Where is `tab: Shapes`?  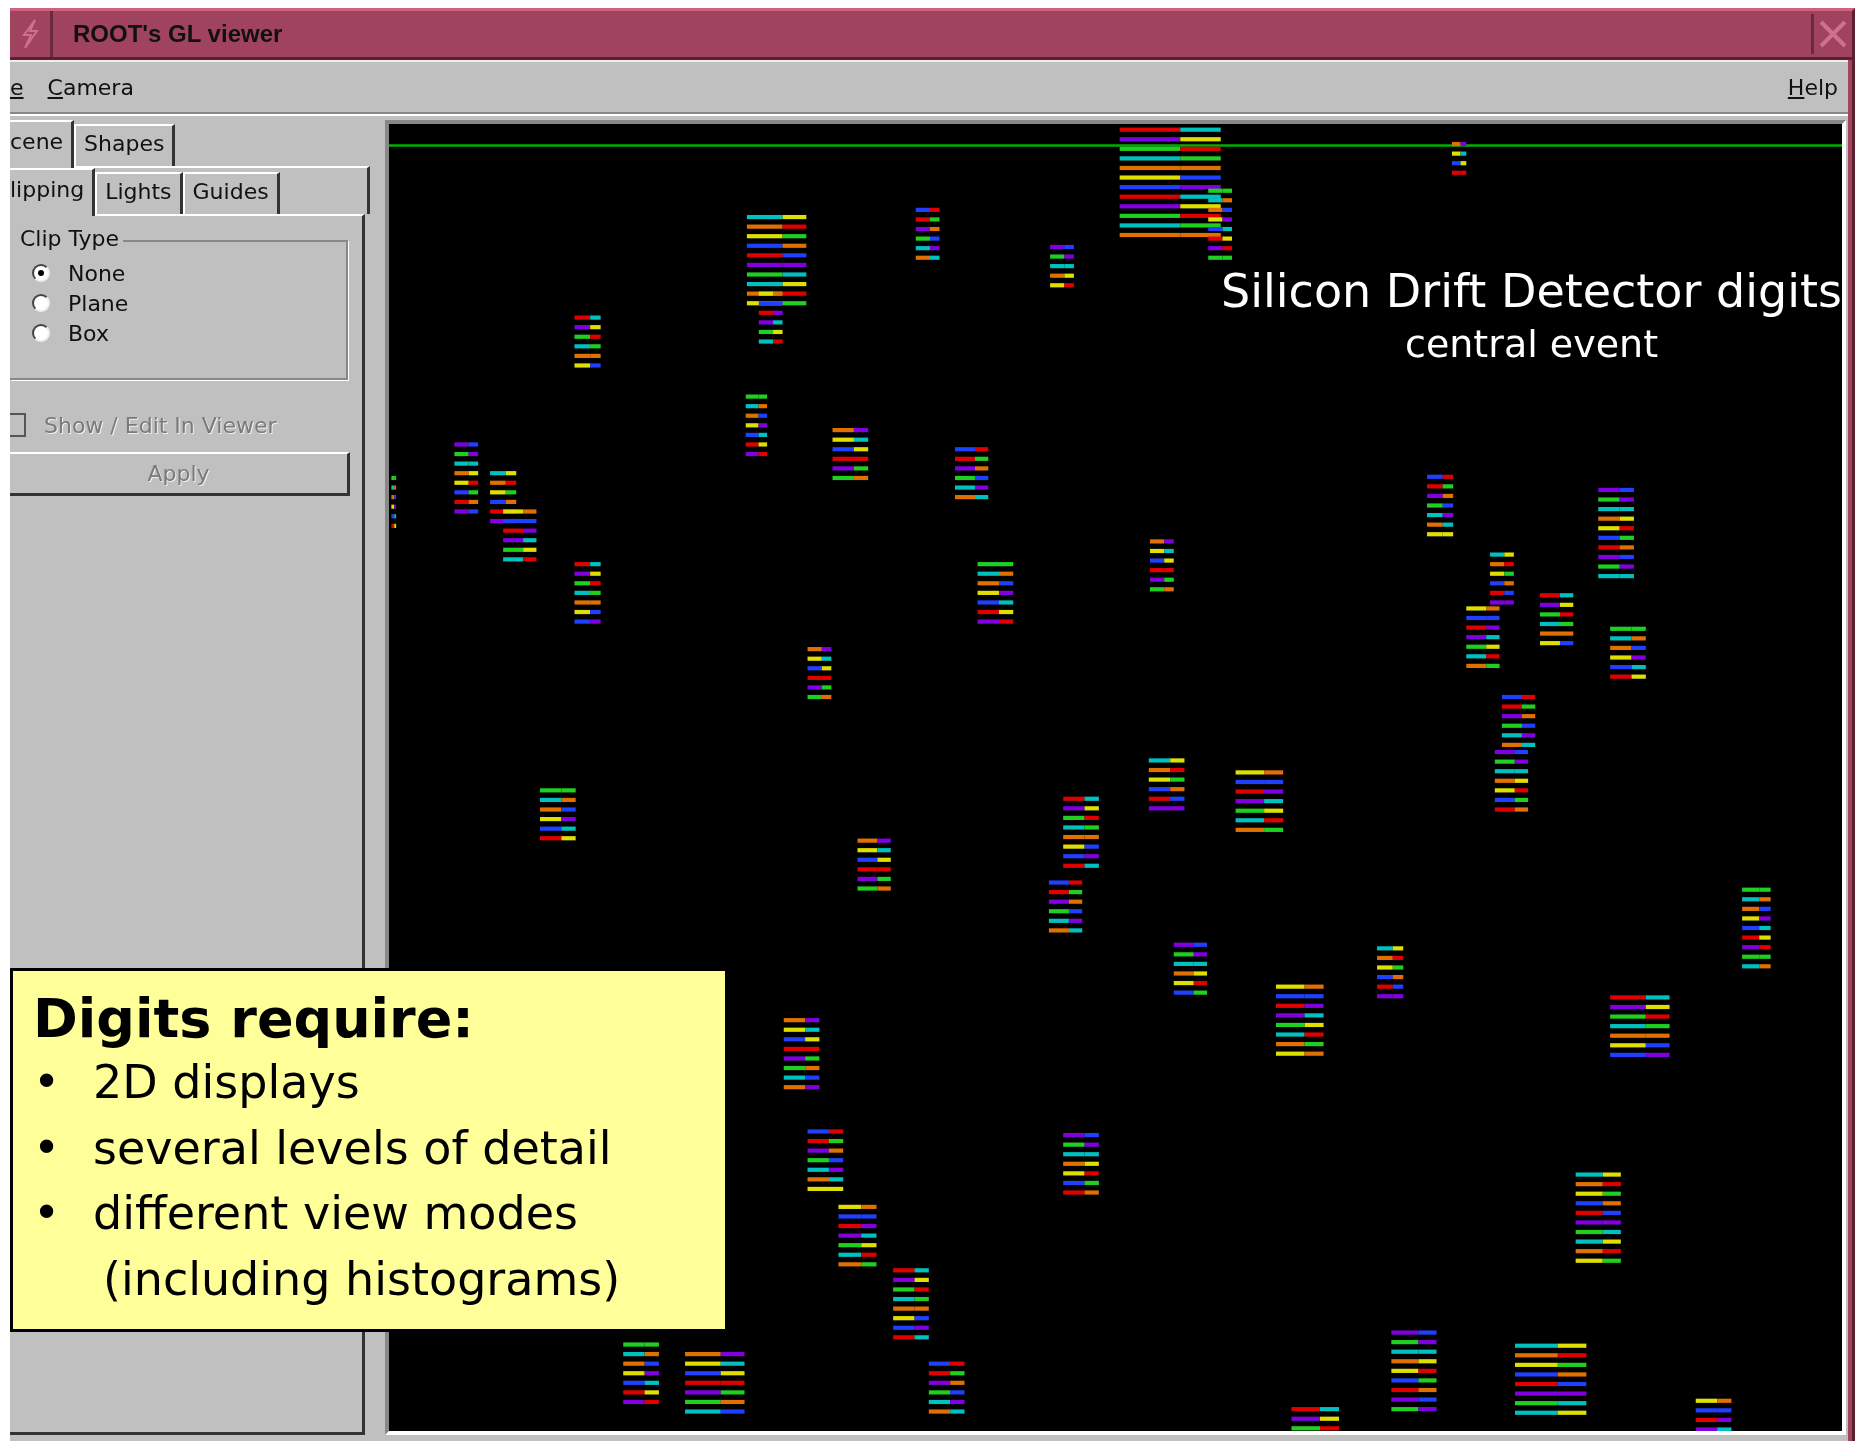 tab: Shapes is located at coordinates (125, 145).